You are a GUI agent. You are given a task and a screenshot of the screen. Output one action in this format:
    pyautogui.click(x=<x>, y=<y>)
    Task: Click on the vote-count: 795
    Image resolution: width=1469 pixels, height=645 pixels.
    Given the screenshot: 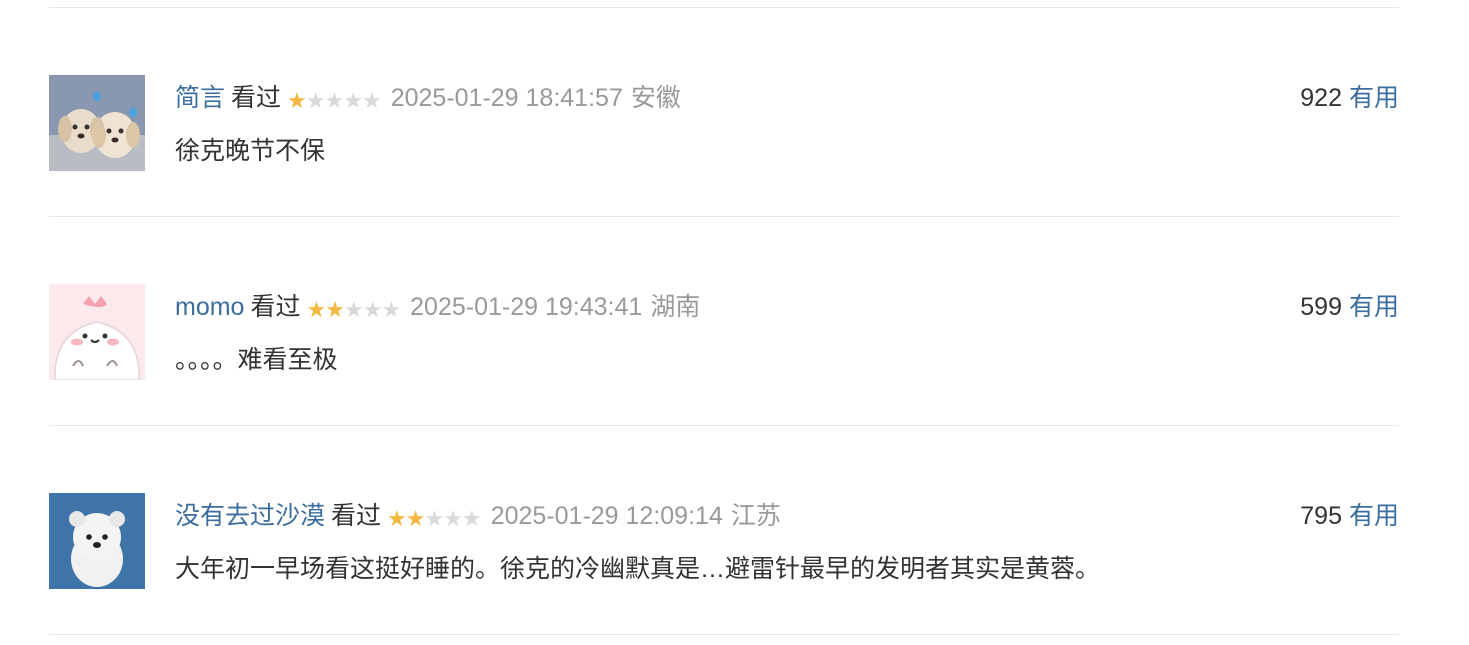 What is the action you would take?
    pyautogui.click(x=1321, y=516)
    